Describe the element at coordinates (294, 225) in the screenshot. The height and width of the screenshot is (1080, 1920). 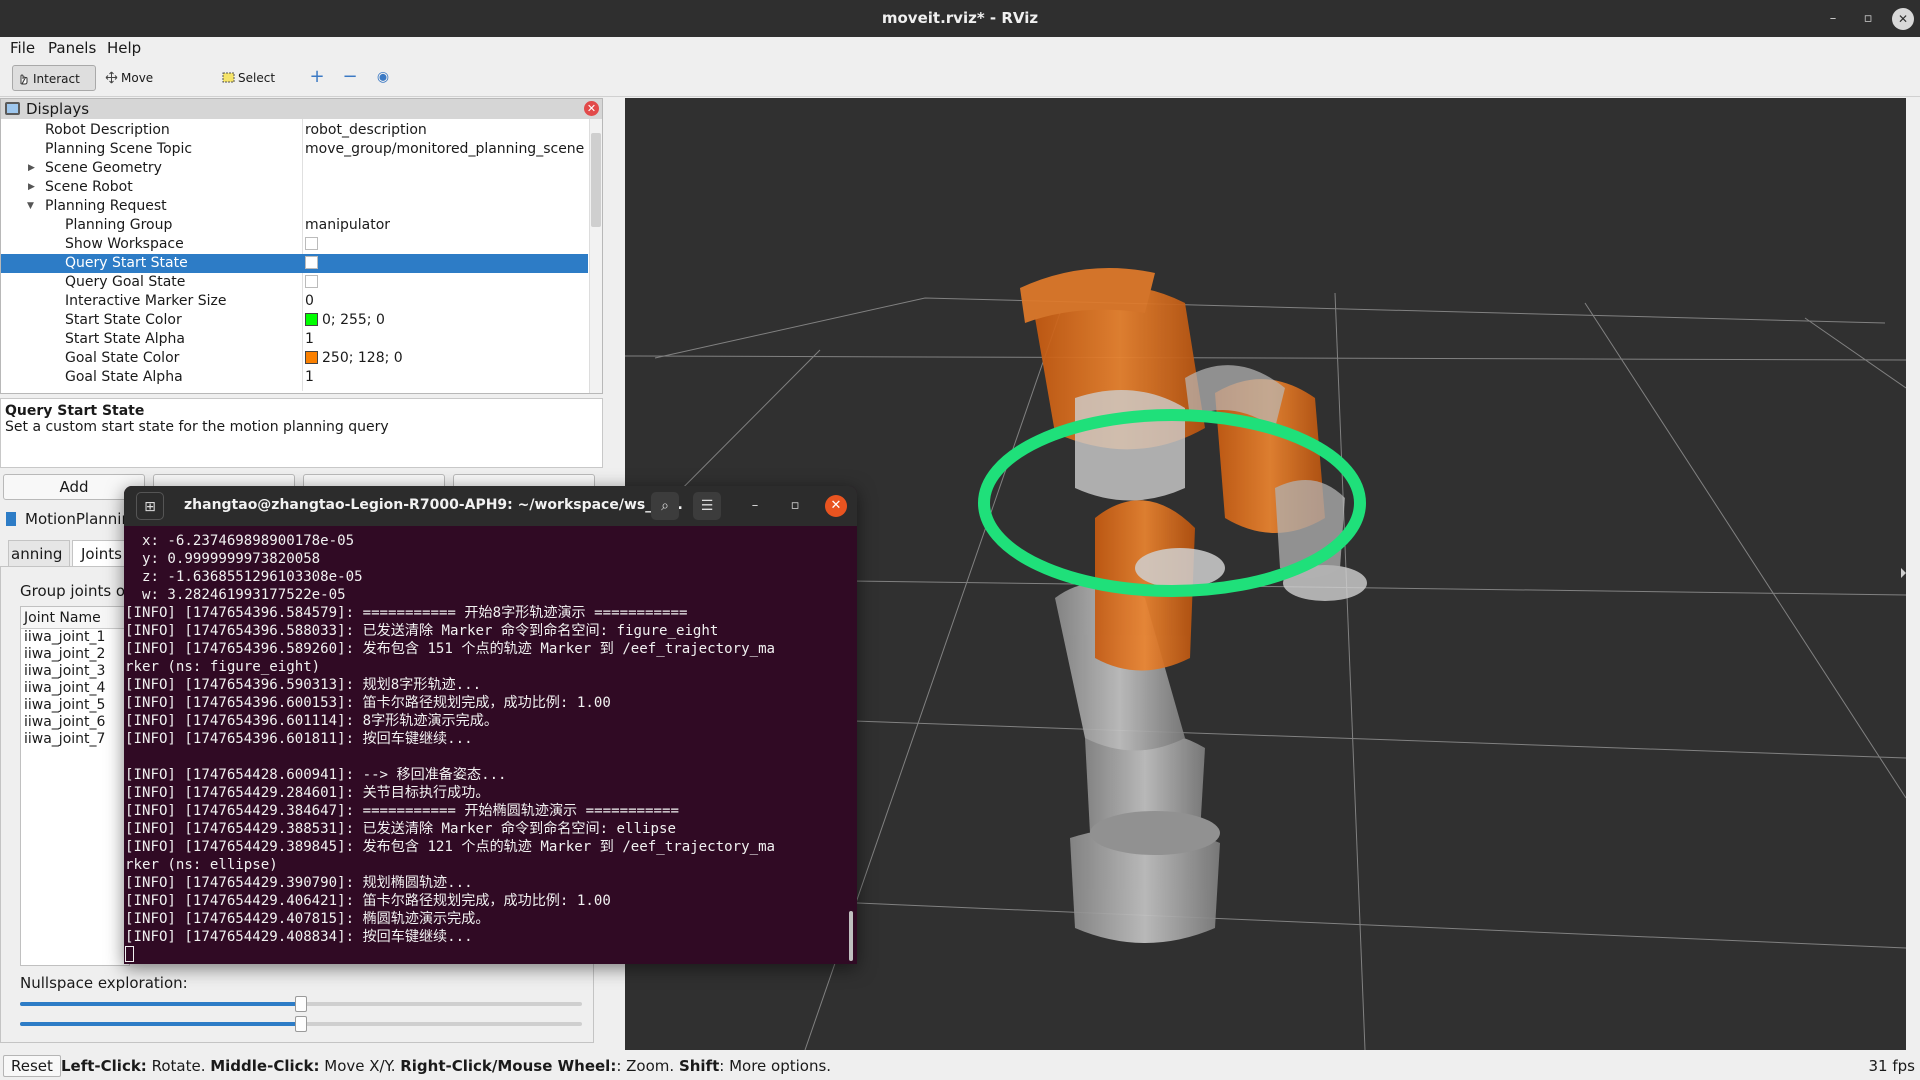
I see `prop-row-planning-group: Planning Group manipulator` at that location.